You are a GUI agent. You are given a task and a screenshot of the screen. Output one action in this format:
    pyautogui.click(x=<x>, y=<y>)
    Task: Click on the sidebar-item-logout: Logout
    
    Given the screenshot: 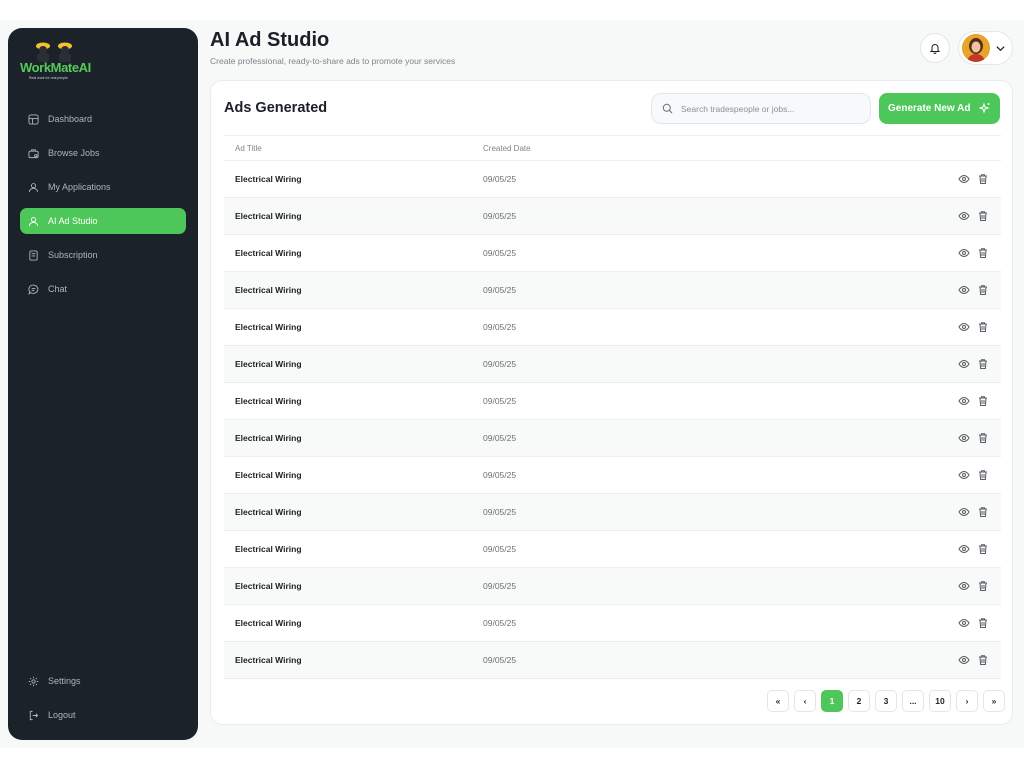 What is the action you would take?
    pyautogui.click(x=103, y=715)
    